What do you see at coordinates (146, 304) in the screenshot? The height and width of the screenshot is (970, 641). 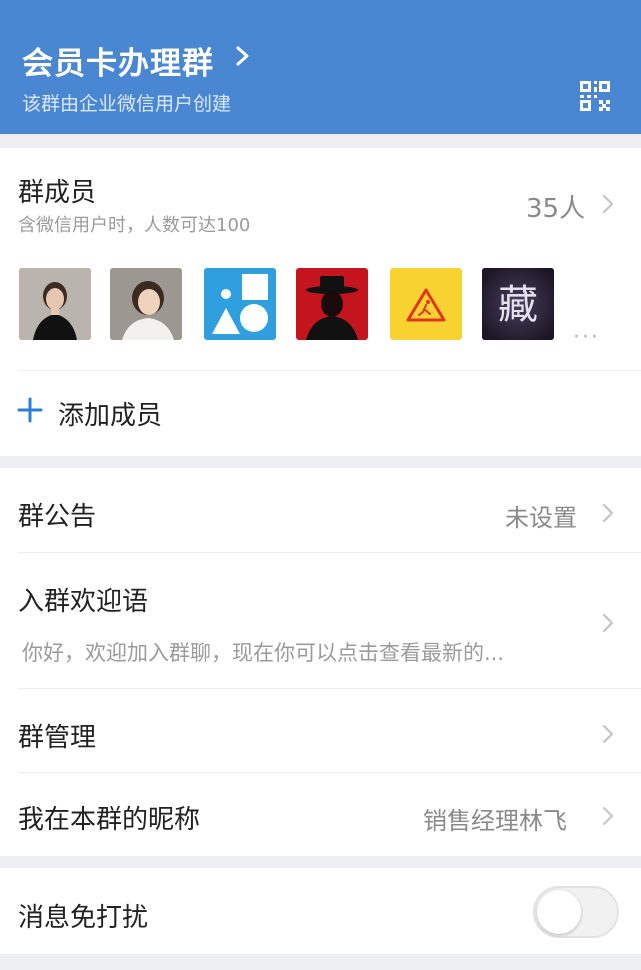 I see `avatar-woman-short-hair` at bounding box center [146, 304].